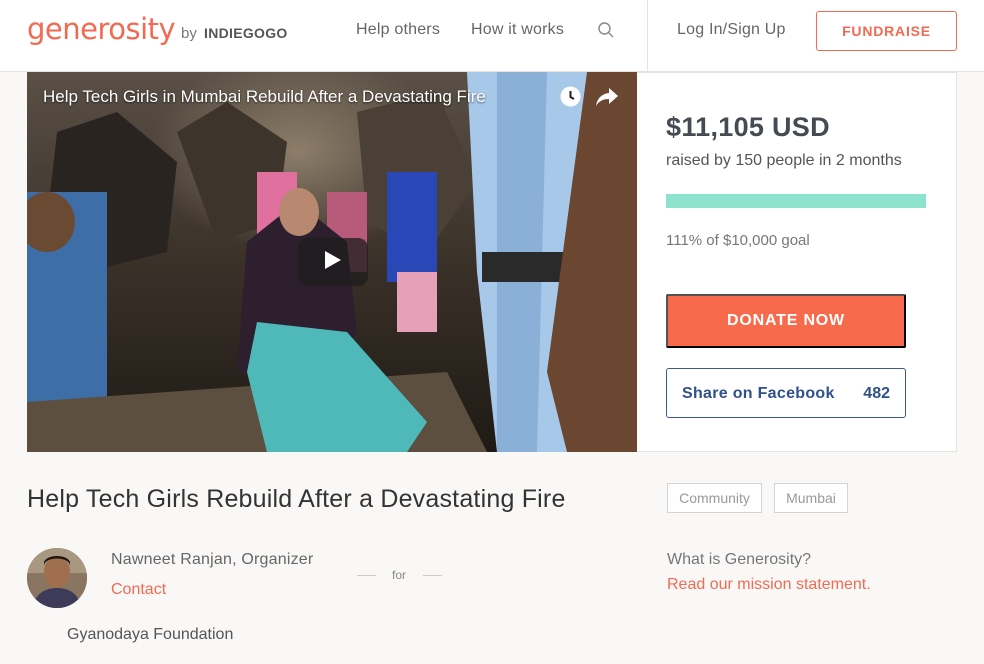  I want to click on what-is-generosity: What is Generosity?, so click(739, 559).